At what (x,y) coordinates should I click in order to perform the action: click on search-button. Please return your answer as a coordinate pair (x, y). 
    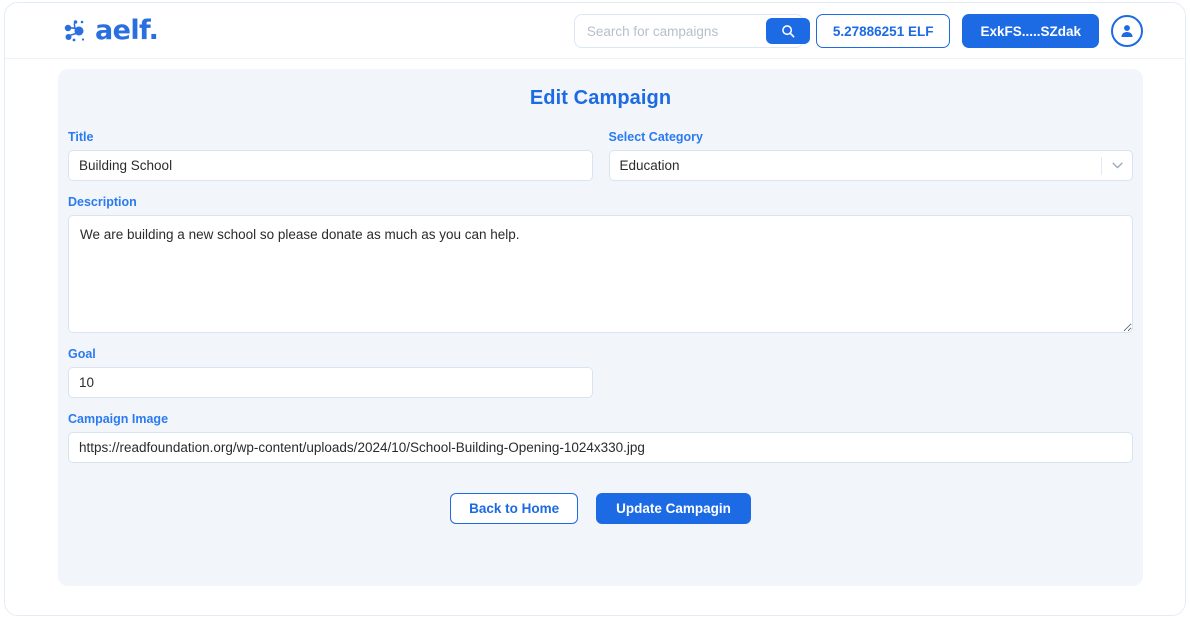
    Looking at the image, I should click on (787, 31).